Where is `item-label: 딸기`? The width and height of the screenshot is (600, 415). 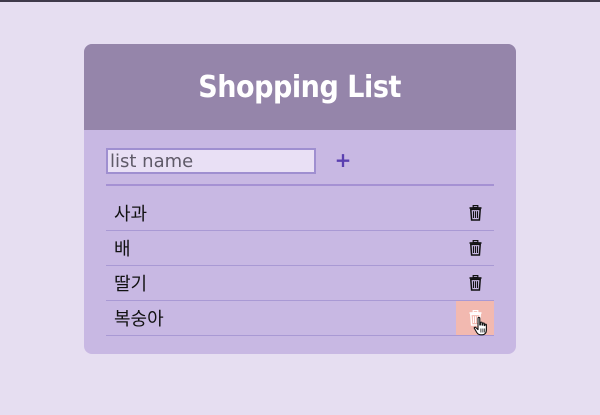 item-label: 딸기 is located at coordinates (131, 284).